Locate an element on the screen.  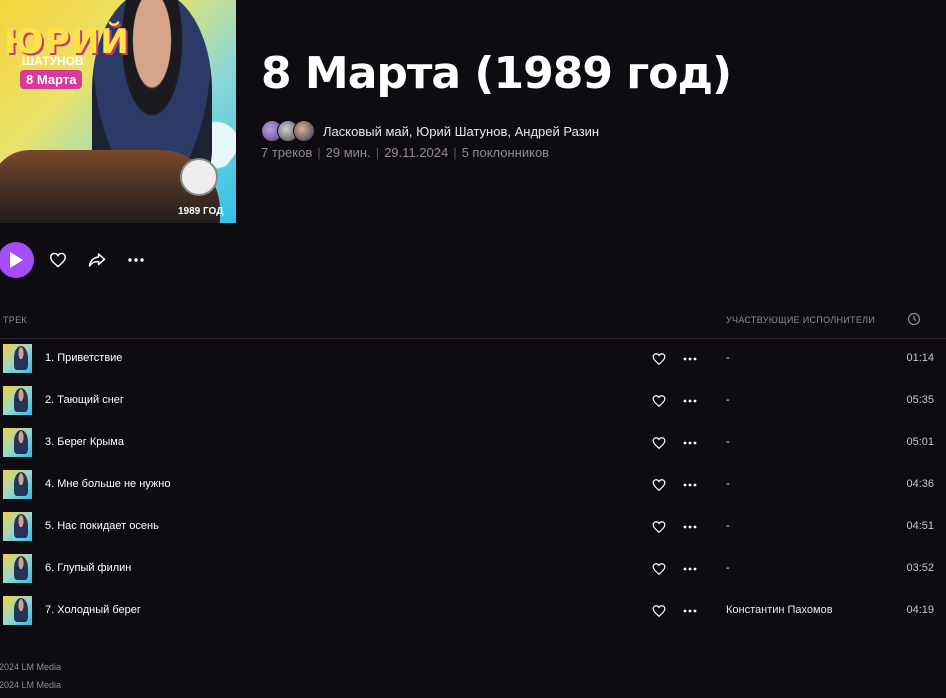
track-artists: Константин Пахомов is located at coordinates (779, 610).